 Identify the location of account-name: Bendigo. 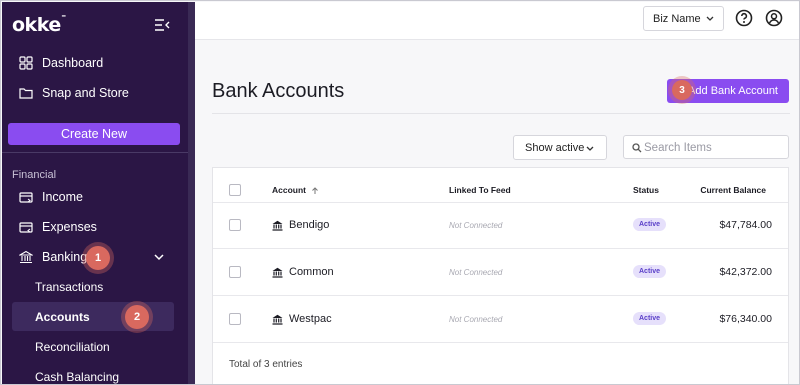
(309, 225).